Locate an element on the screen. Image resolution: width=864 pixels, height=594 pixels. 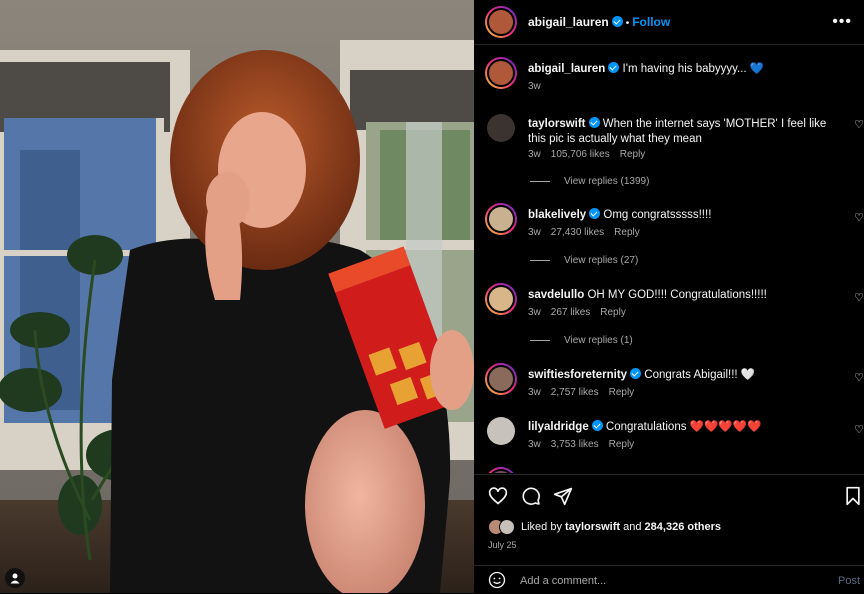
comment-text: OH MY GOD!!!! Congratulations!!!!! is located at coordinates (677, 295).